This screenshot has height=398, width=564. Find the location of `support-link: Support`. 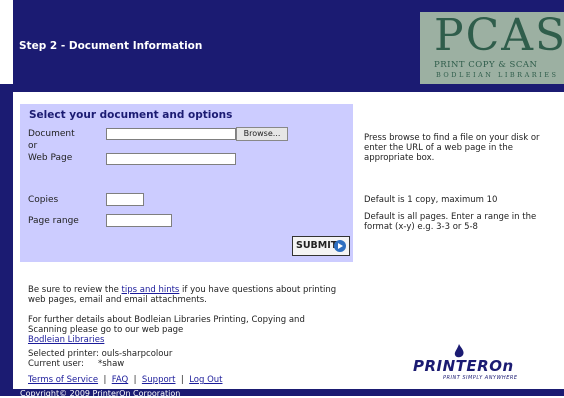

support-link: Support is located at coordinates (159, 380).